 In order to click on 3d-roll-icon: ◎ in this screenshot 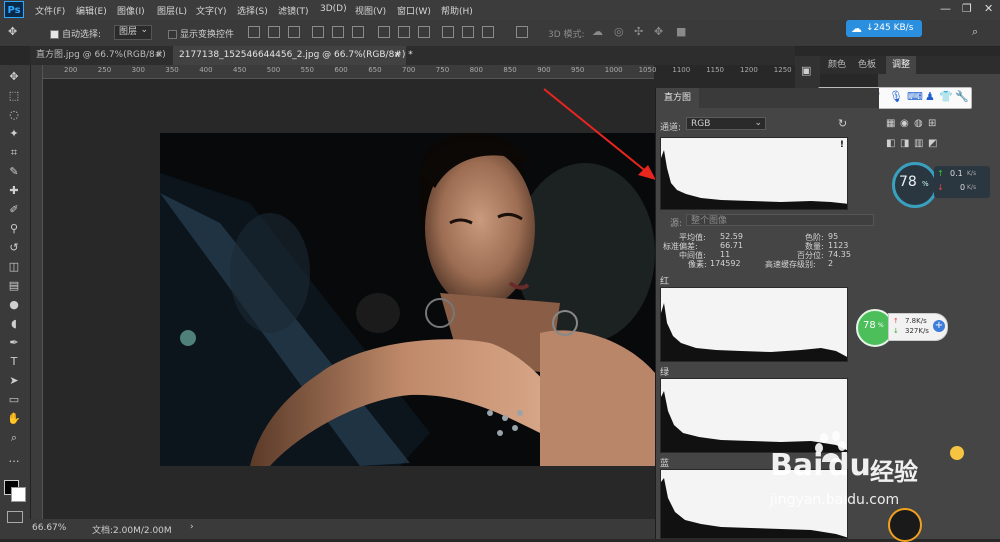, I will do `click(619, 31)`.